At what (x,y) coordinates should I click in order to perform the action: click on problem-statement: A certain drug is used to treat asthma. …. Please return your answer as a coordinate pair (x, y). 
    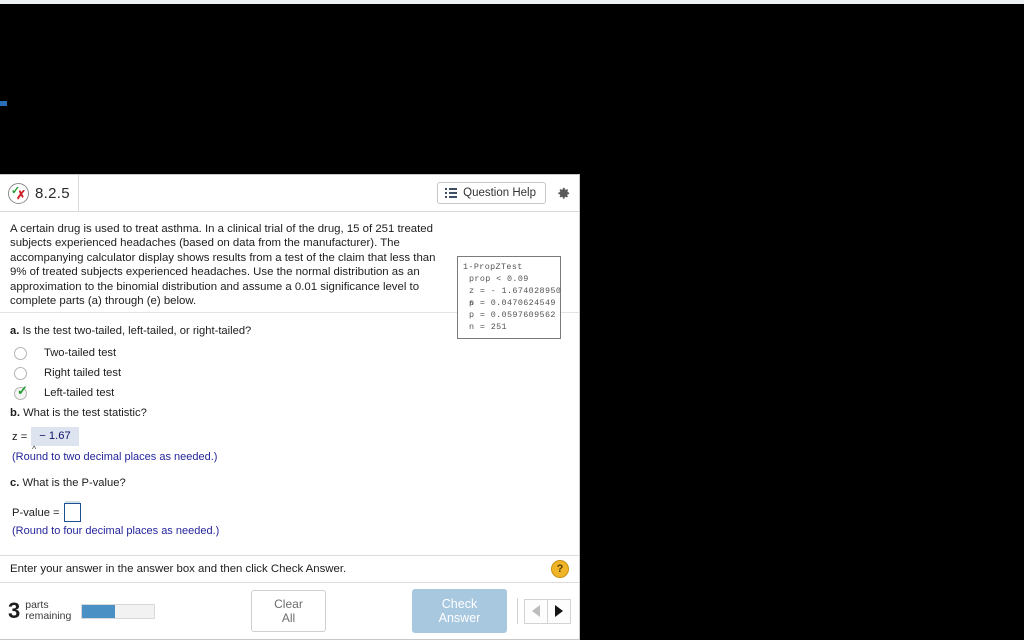
    Looking at the image, I should click on (289, 275).